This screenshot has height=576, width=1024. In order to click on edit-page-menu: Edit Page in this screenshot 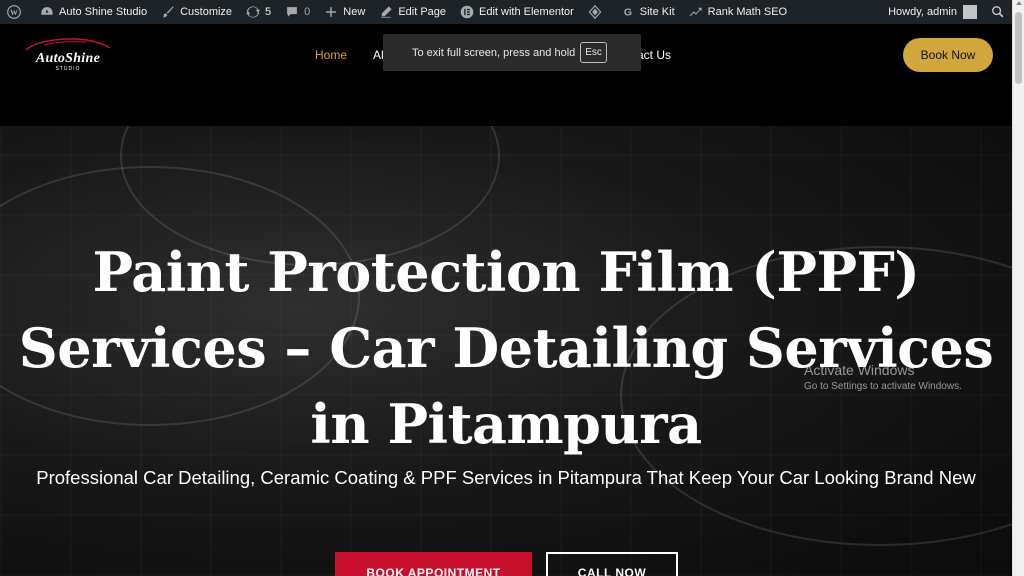, I will do `click(412, 12)`.